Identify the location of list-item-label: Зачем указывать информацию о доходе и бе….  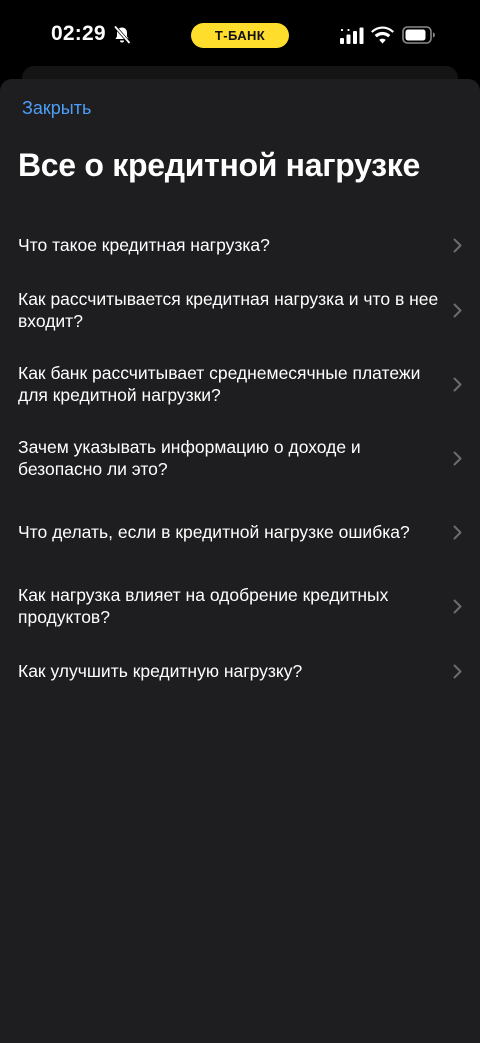
(189, 458).